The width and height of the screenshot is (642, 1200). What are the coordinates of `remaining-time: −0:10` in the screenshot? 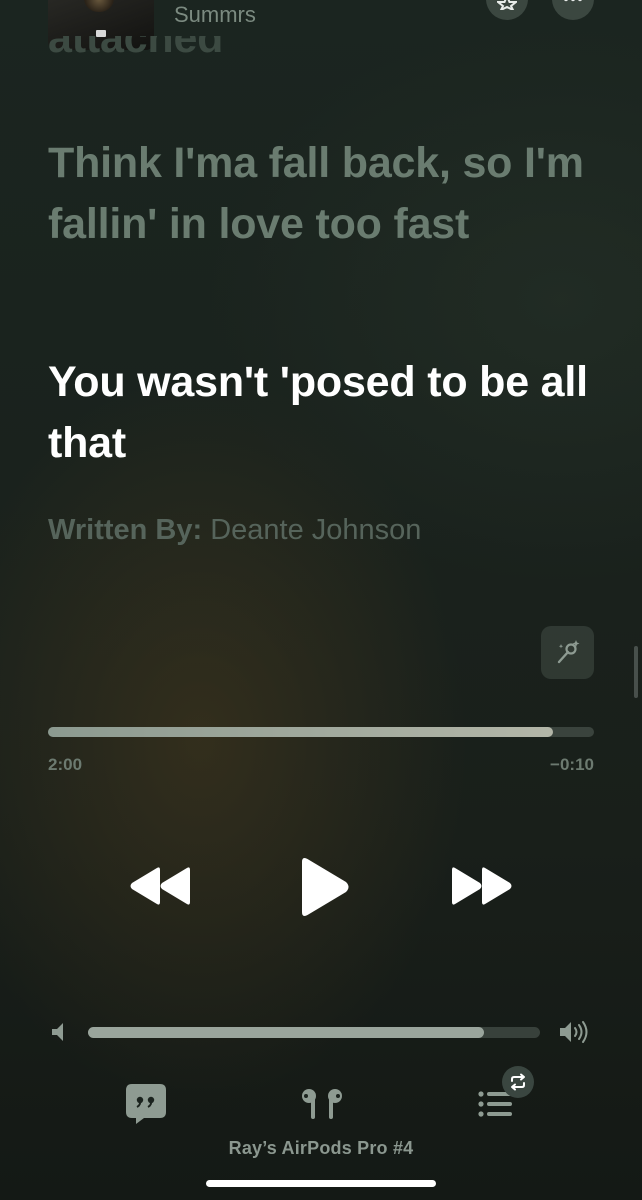 It's located at (572, 764).